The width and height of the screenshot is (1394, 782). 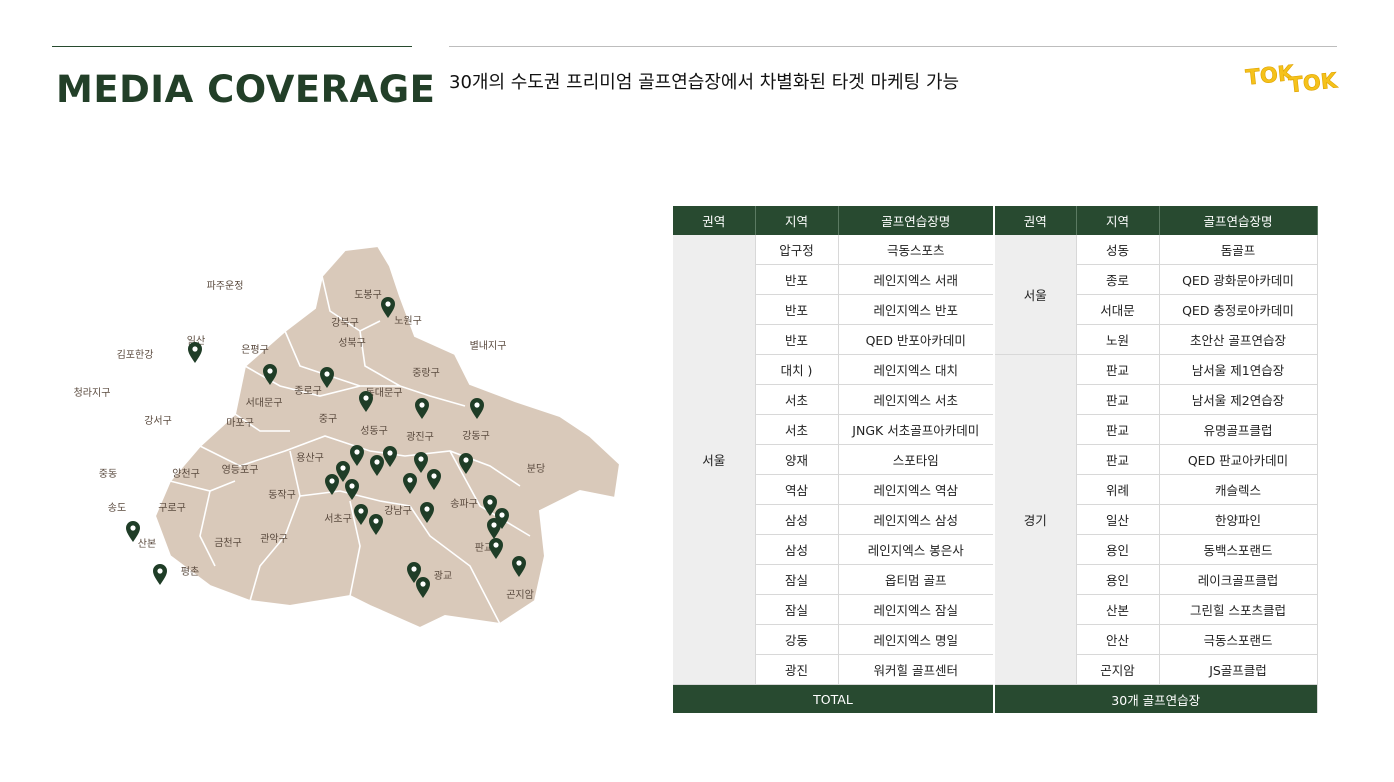 I want to click on location-pin-icon, so click(x=195, y=352).